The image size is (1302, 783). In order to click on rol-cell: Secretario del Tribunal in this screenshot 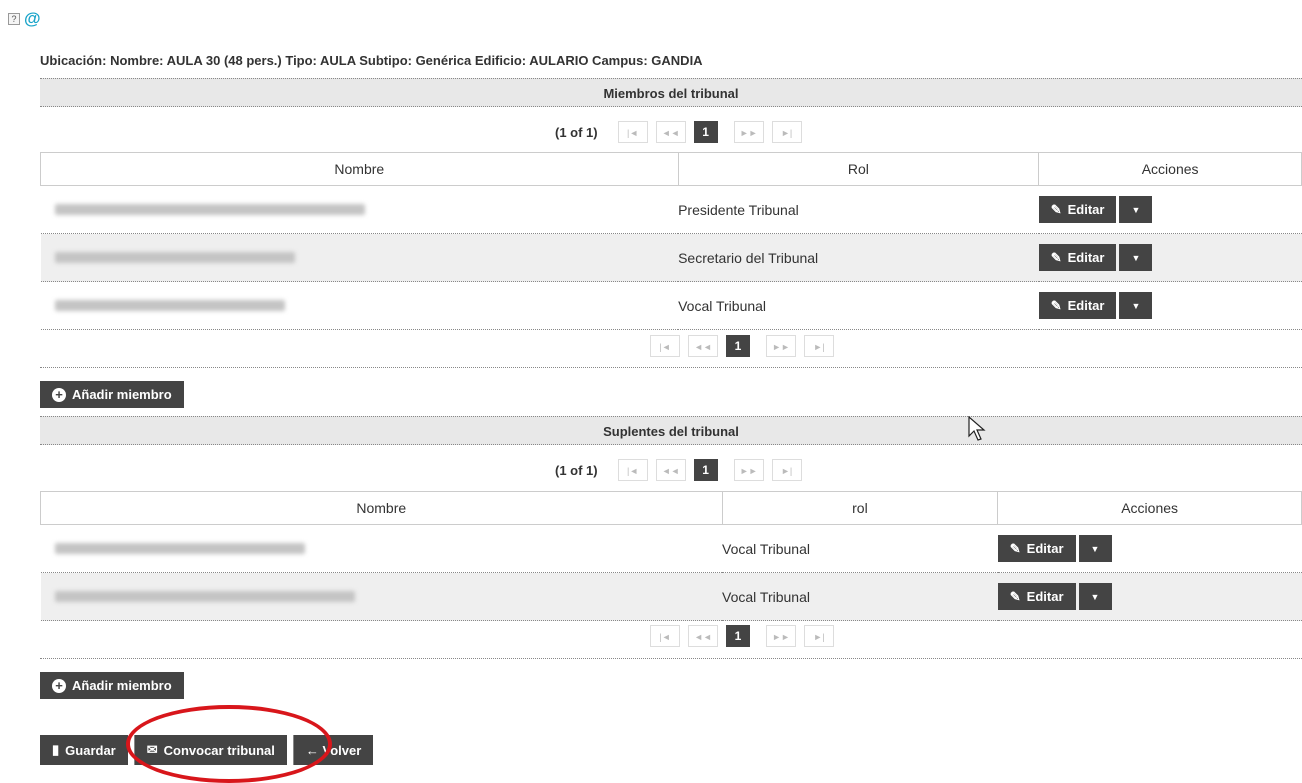, I will do `click(858, 257)`.